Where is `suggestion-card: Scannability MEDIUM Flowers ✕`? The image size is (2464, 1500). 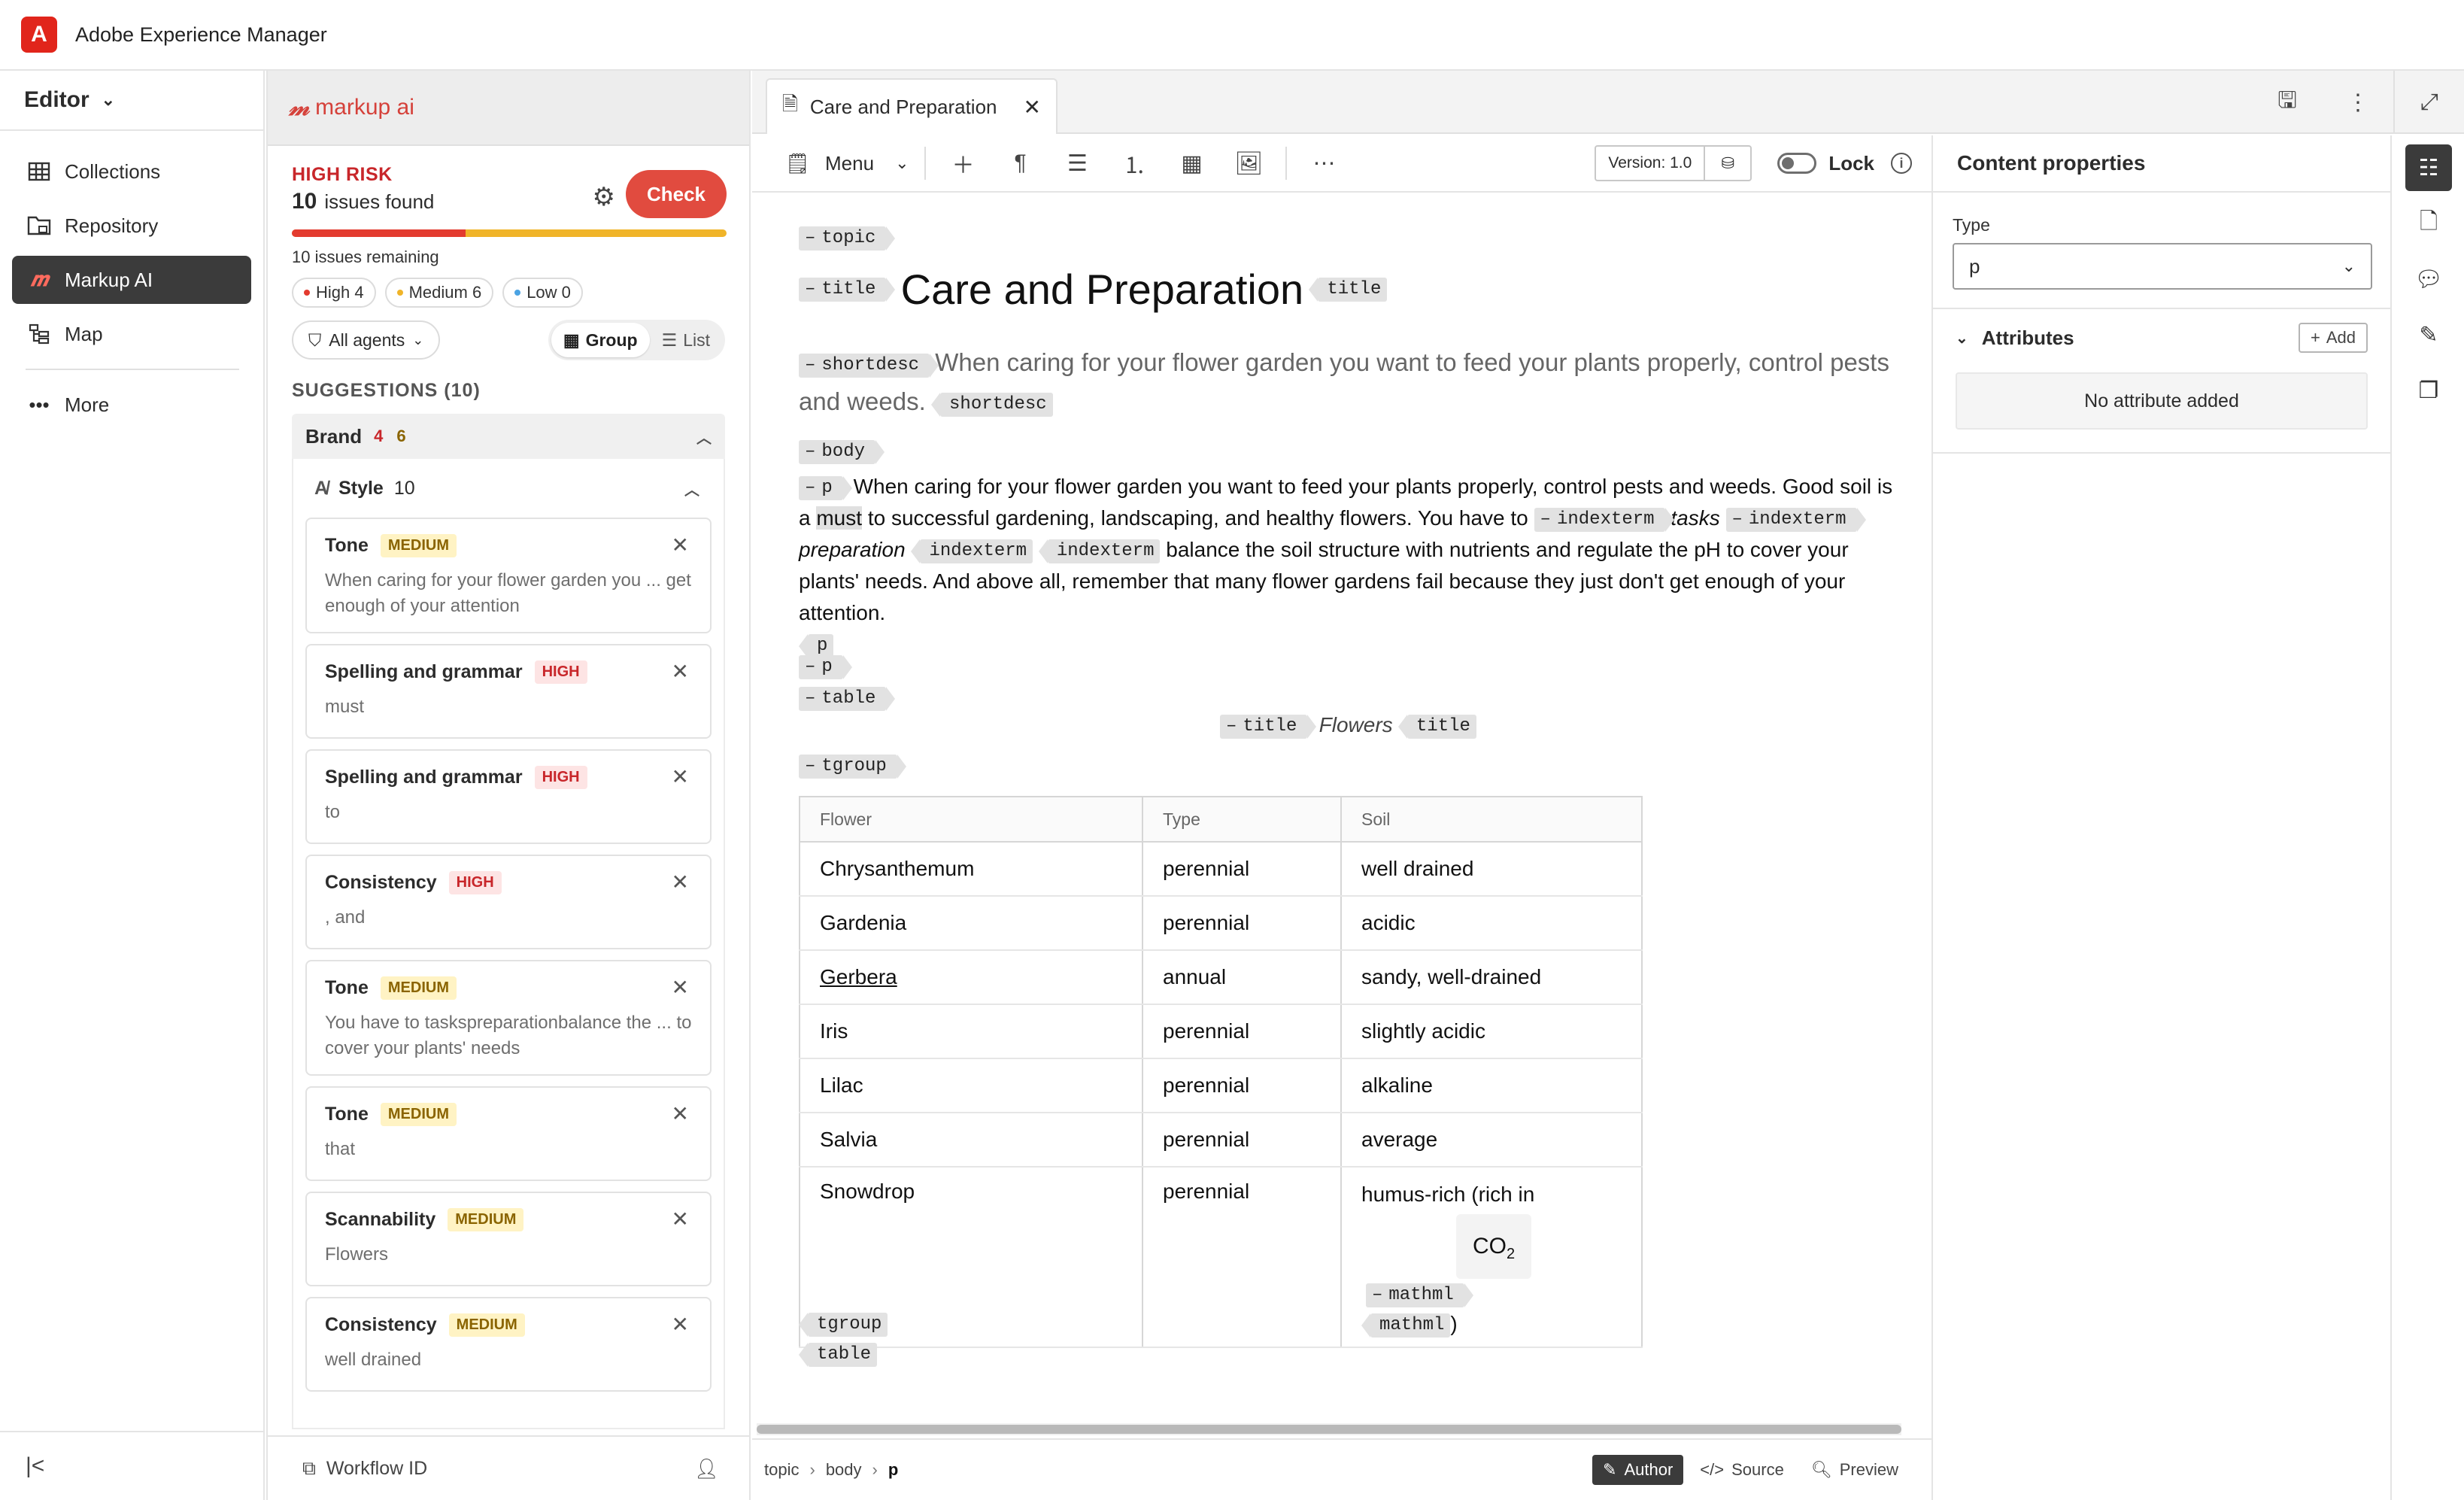
suggestion-card: Scannability MEDIUM Flowers ✕ is located at coordinates (508, 1239).